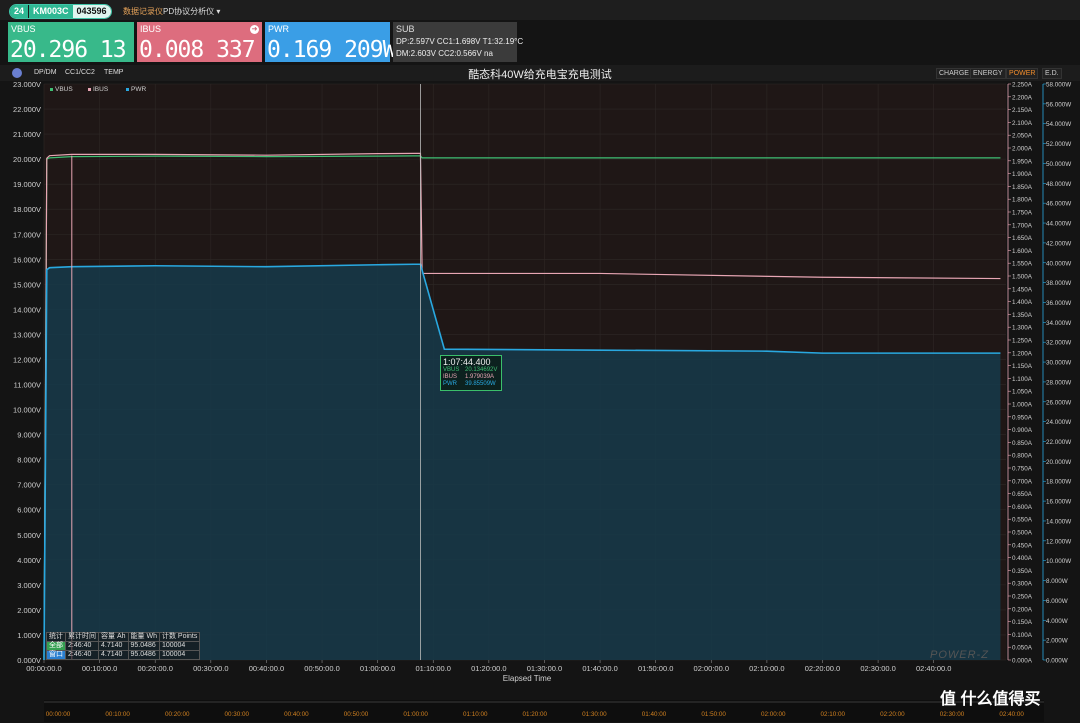 The height and width of the screenshot is (723, 1080). What do you see at coordinates (1058, 243) in the screenshot?
I see `y-power-tick-label: 42.000W` at bounding box center [1058, 243].